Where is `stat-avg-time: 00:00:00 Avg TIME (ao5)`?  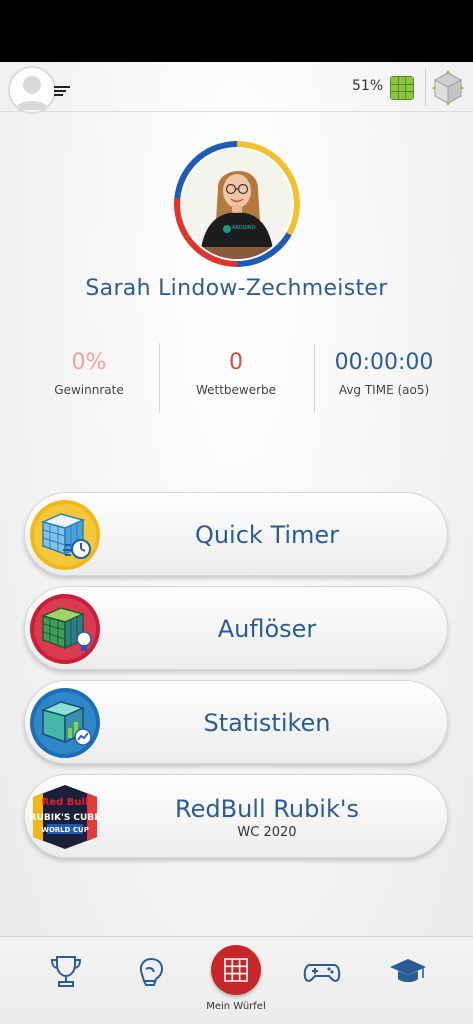
stat-avg-time: 00:00:00 Avg TIME (ao5) is located at coordinates (384, 373).